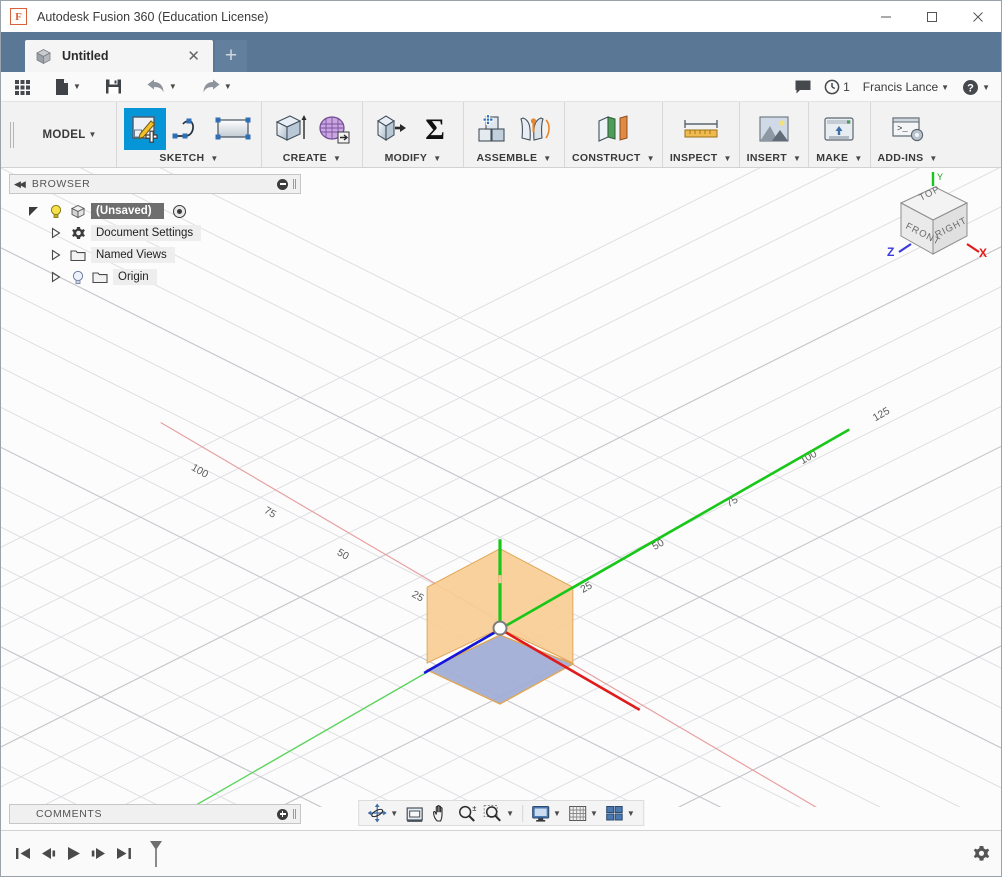  Describe the element at coordinates (160, 211) in the screenshot. I see `tree-item-unsaved: (Unsaved)` at that location.